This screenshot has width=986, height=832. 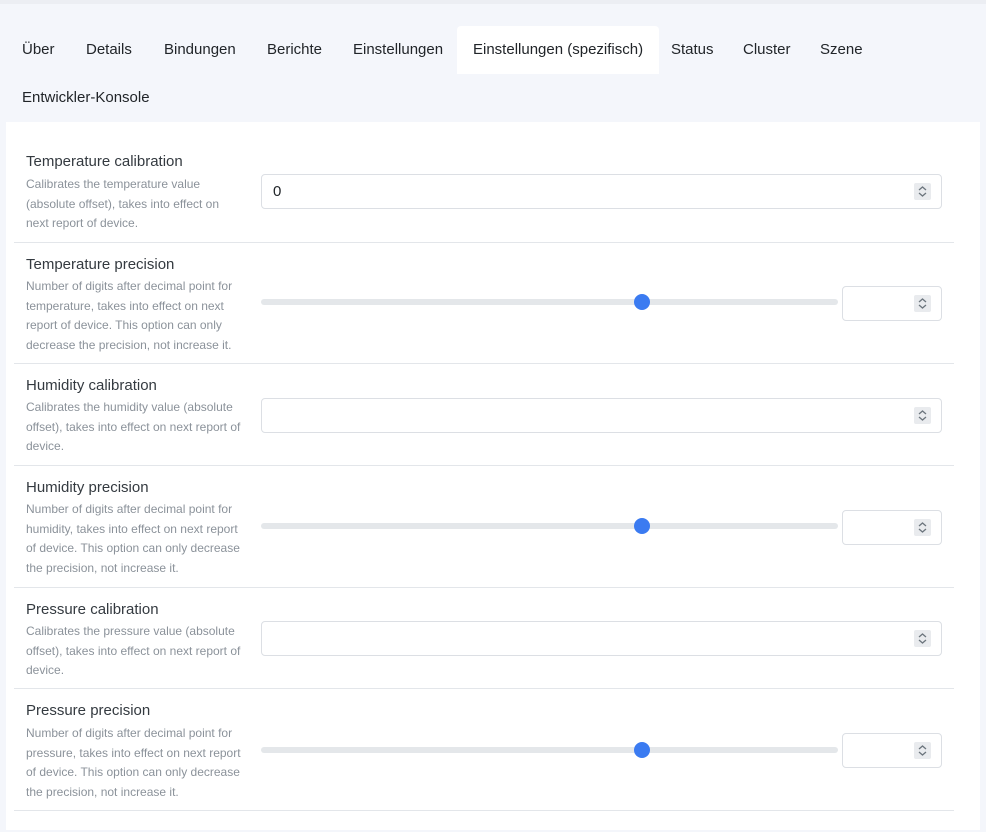 I want to click on pressure-calibration-input, so click(x=601, y=638).